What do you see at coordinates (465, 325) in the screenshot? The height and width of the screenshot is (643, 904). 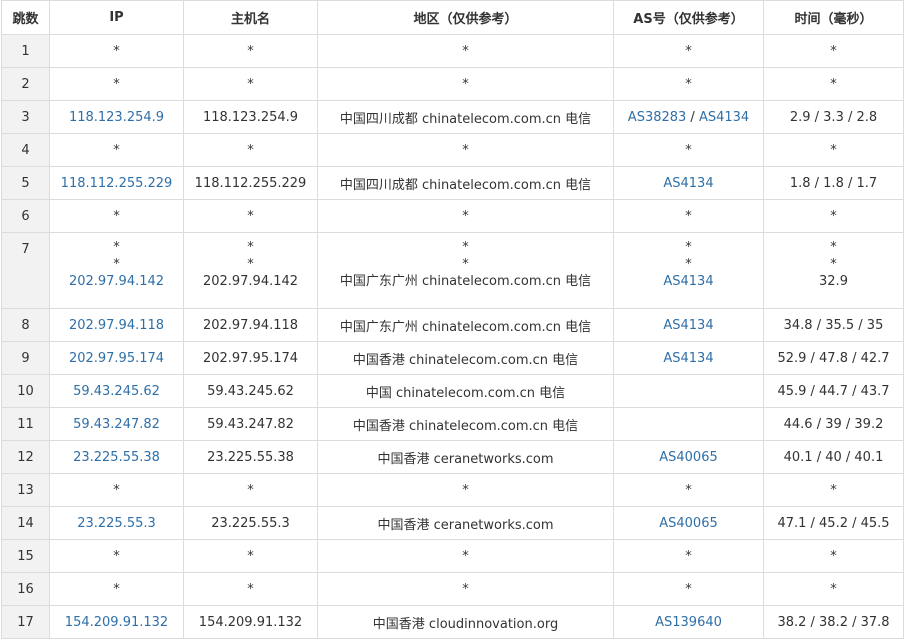 I see `region-cell: 中国广东广州 chinatelecom.com.cn 电信` at bounding box center [465, 325].